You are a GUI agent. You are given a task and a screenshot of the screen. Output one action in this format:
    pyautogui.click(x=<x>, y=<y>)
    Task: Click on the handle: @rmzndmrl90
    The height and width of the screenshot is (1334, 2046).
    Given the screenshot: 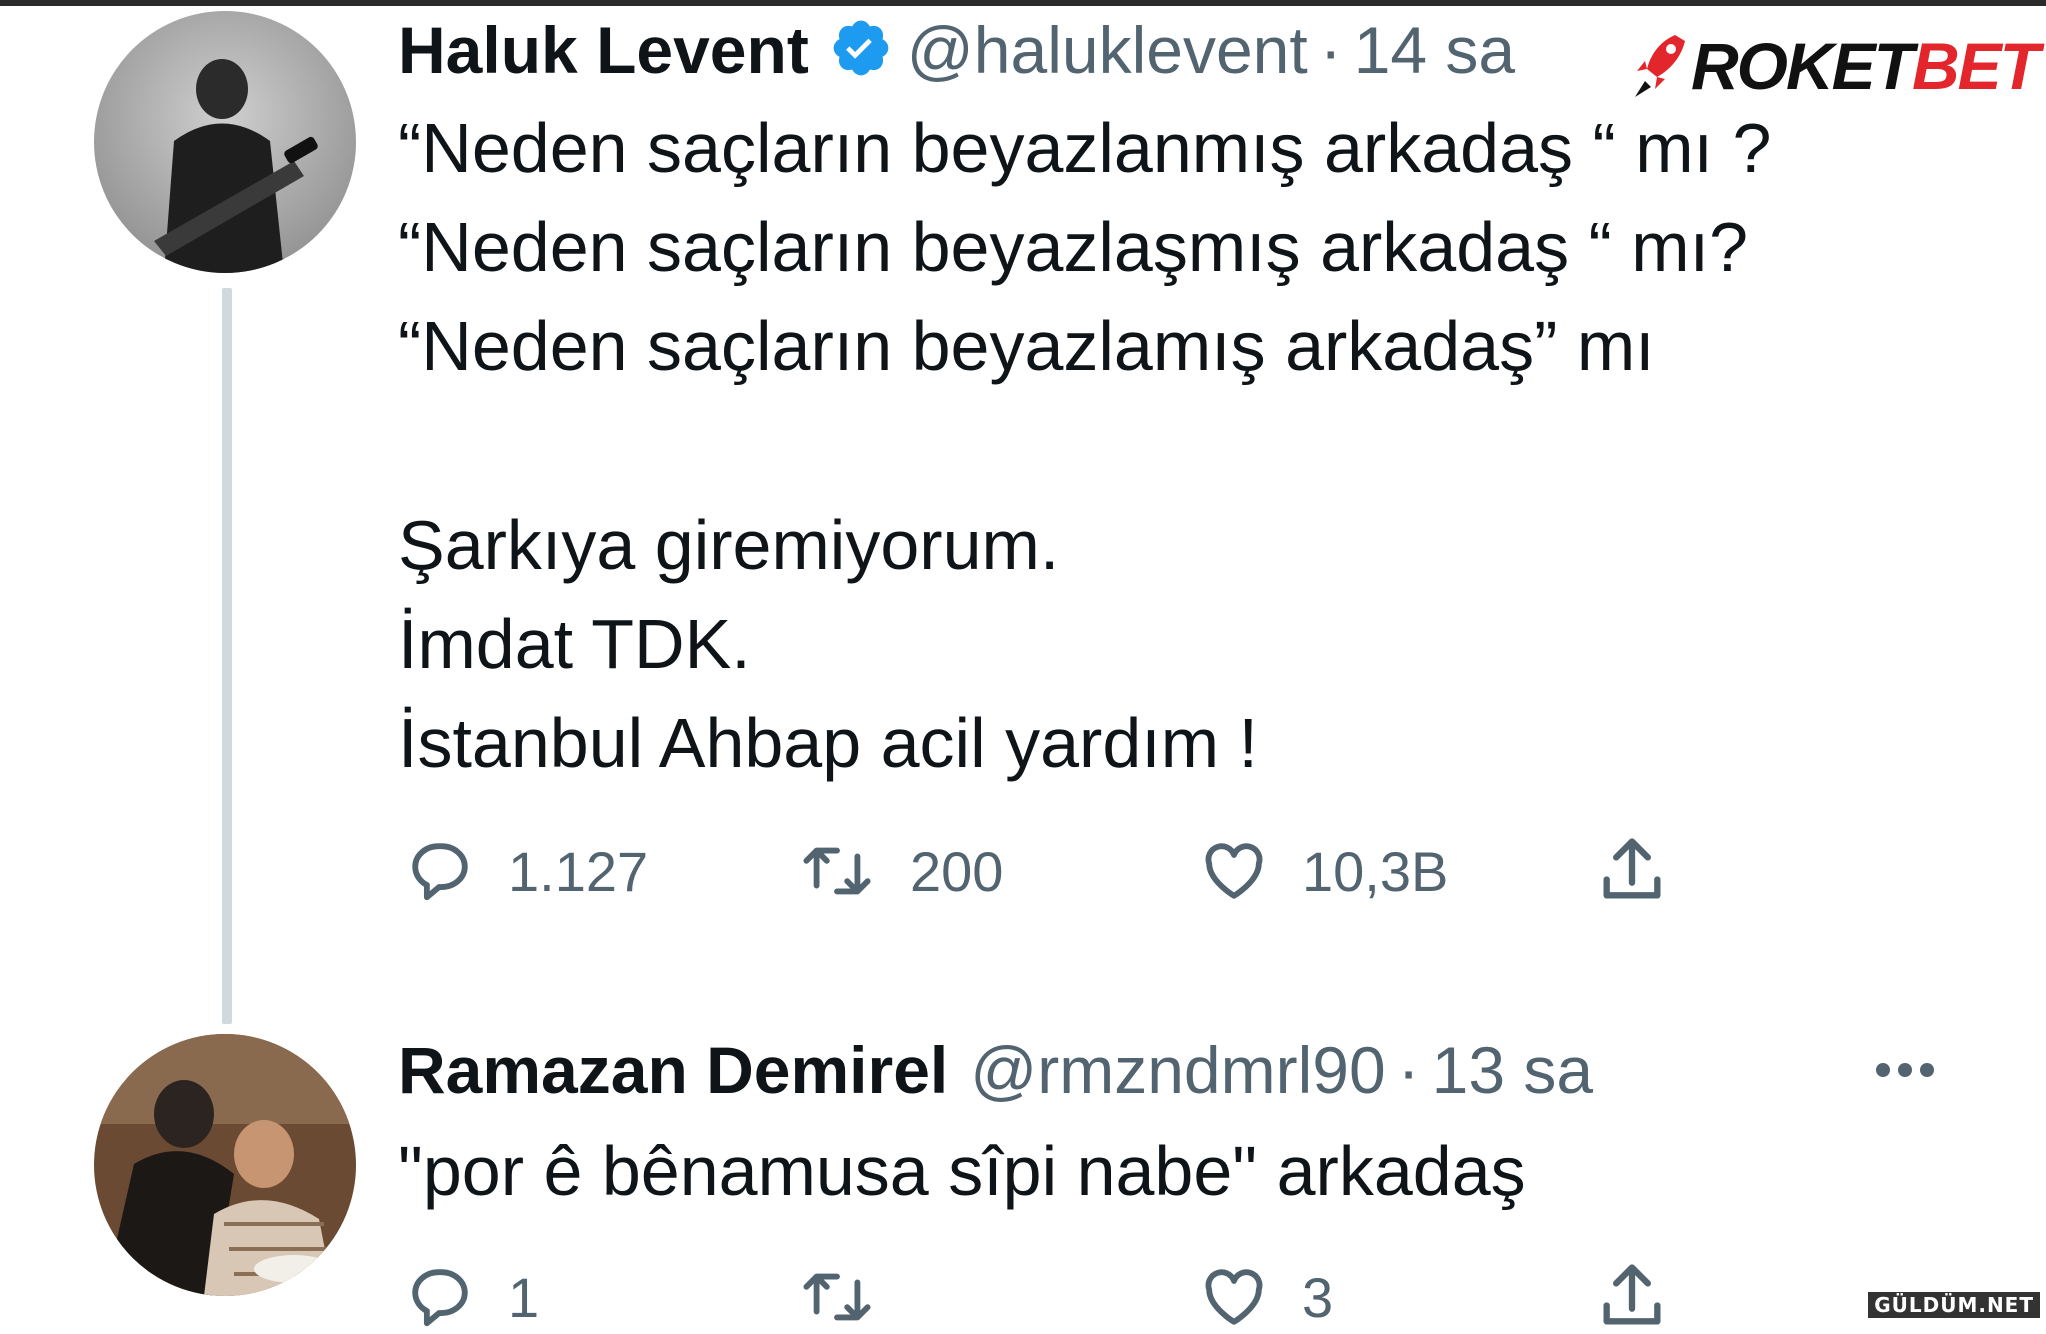 What is the action you would take?
    pyautogui.click(x=1177, y=1070)
    